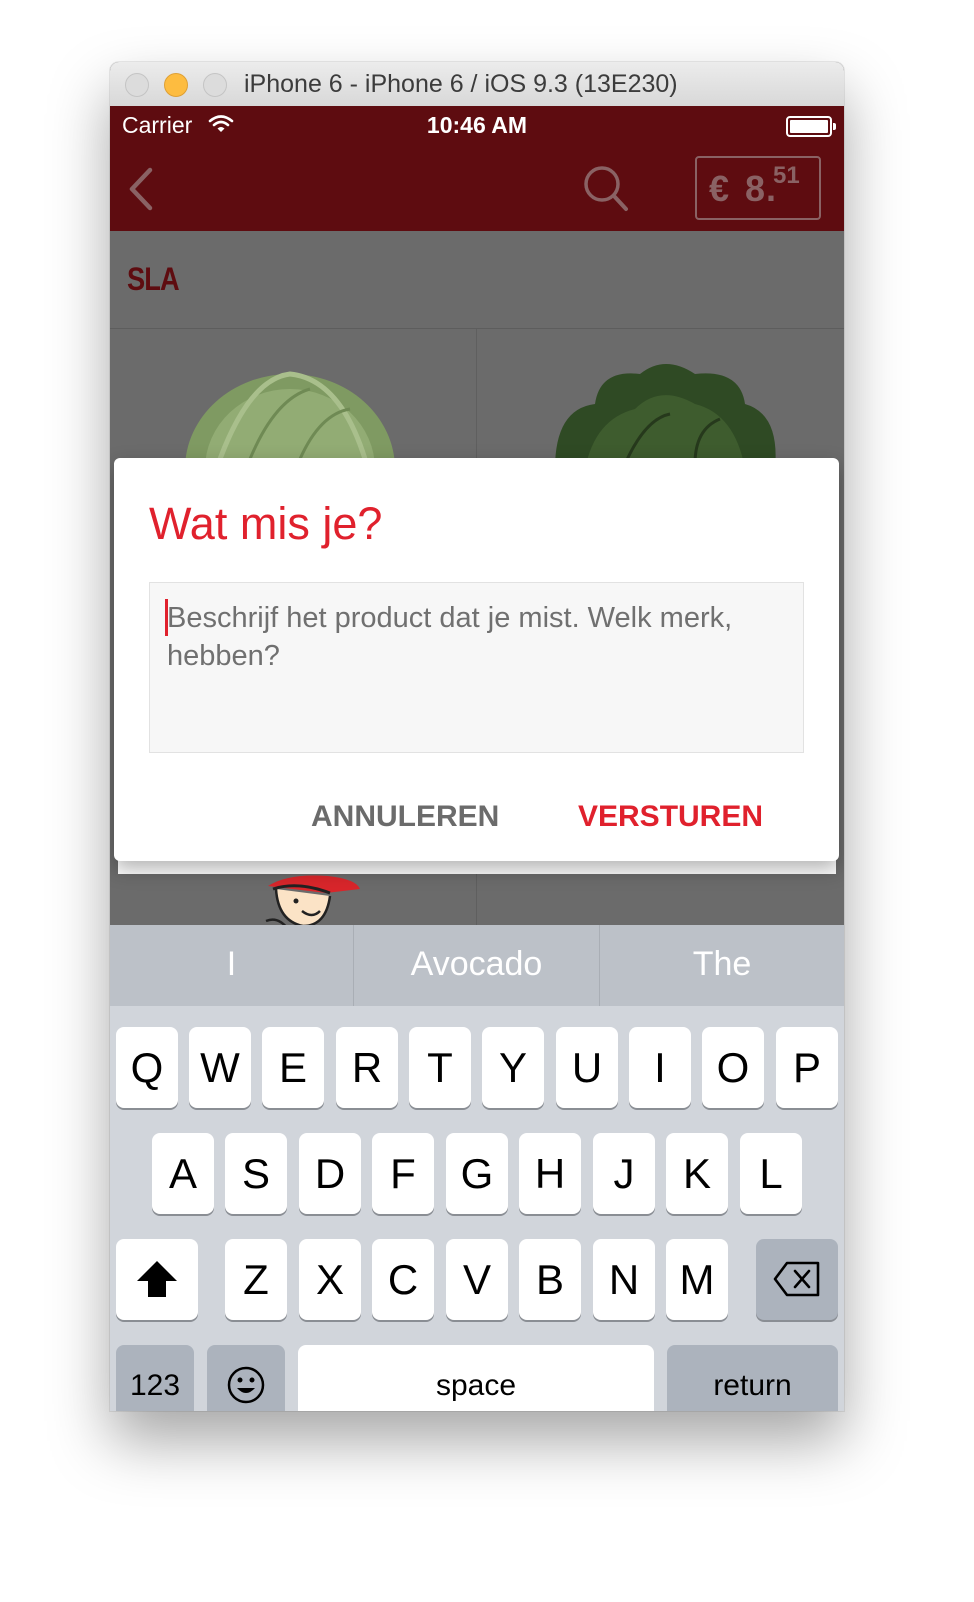 The image size is (974, 1602). I want to click on key-f: F, so click(403, 1173).